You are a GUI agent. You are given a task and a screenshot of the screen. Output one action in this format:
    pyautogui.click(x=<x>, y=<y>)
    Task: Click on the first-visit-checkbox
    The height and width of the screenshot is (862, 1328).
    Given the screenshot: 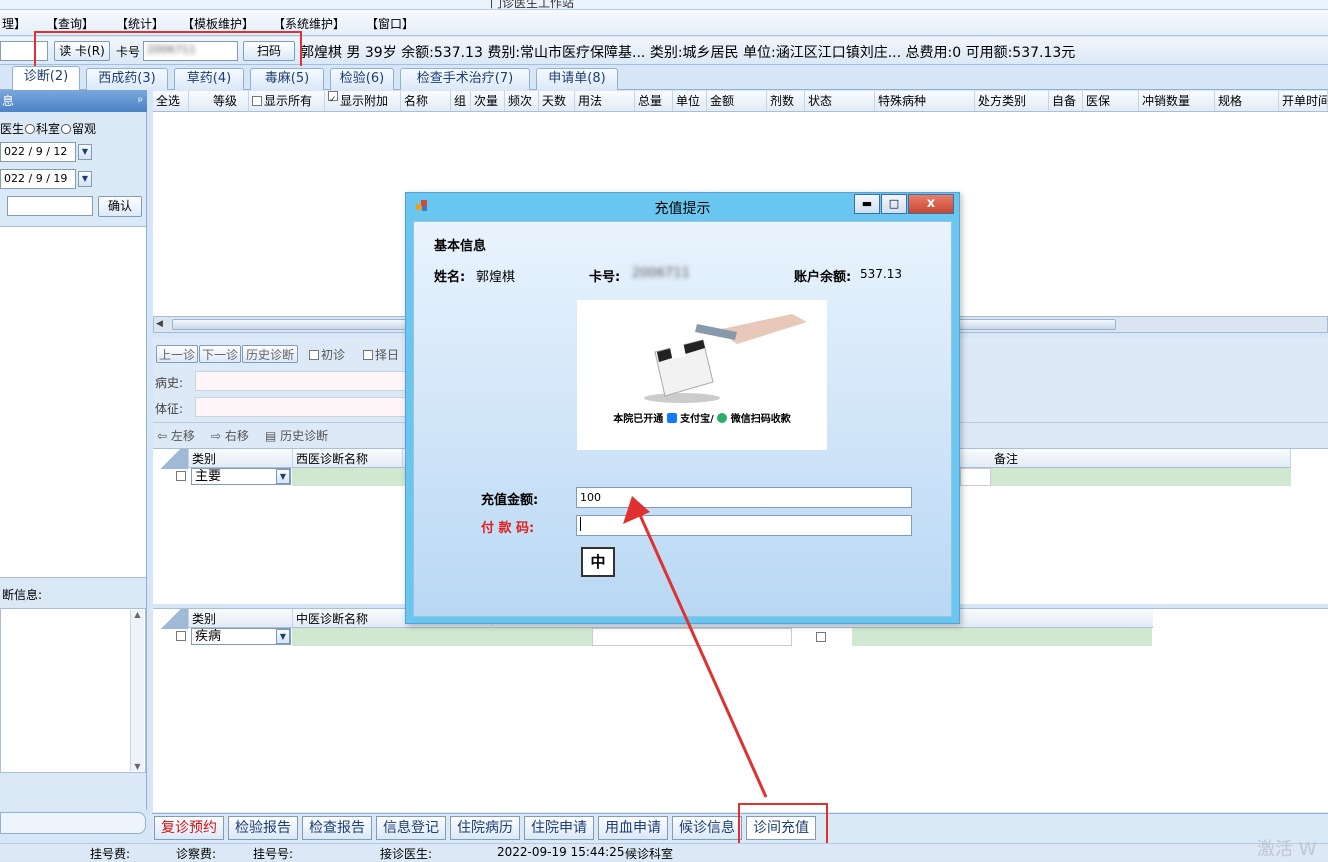 What is the action you would take?
    pyautogui.click(x=314, y=355)
    